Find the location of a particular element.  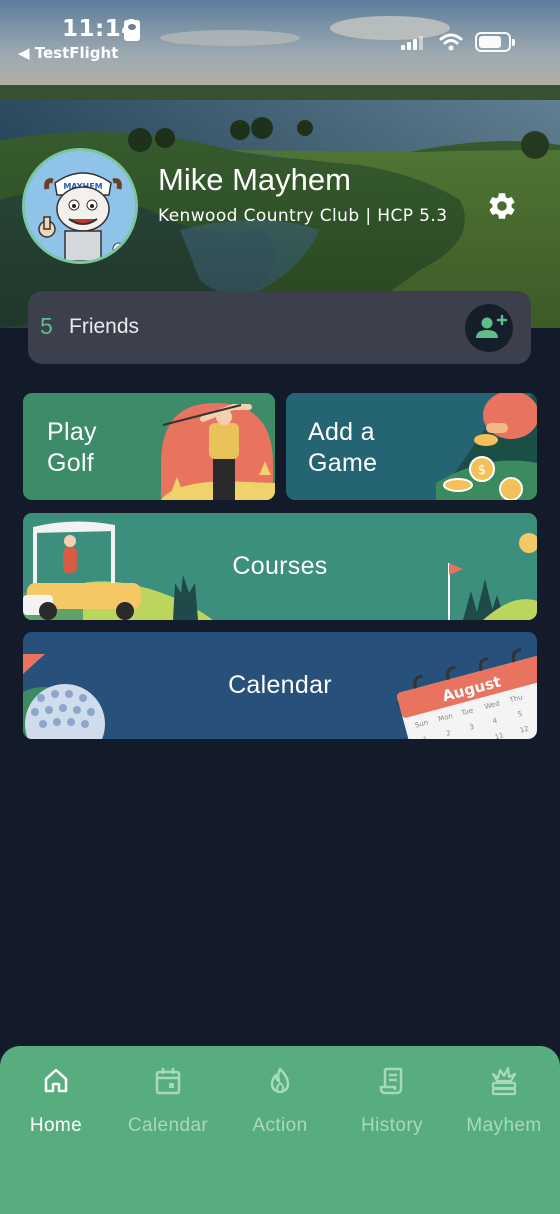

back-to-testflight-link: ◀ TestFlight is located at coordinates (68, 53).